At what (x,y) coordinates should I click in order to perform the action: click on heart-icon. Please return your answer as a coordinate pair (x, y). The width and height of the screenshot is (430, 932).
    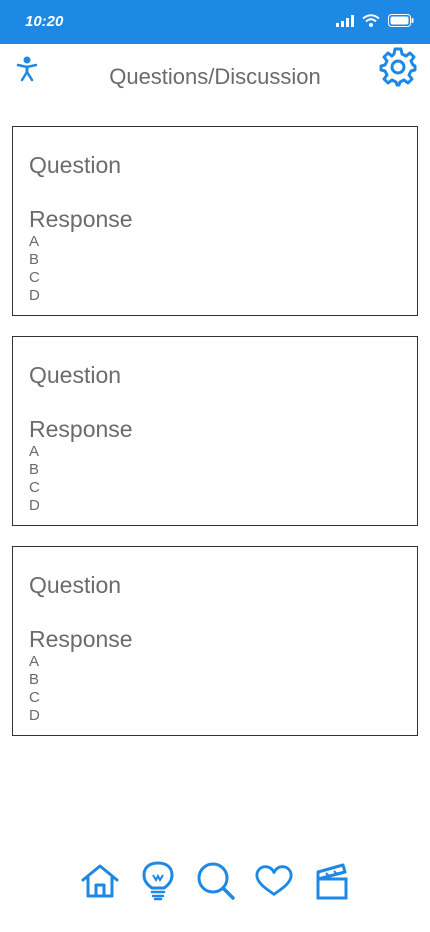
    Looking at the image, I should click on (274, 880).